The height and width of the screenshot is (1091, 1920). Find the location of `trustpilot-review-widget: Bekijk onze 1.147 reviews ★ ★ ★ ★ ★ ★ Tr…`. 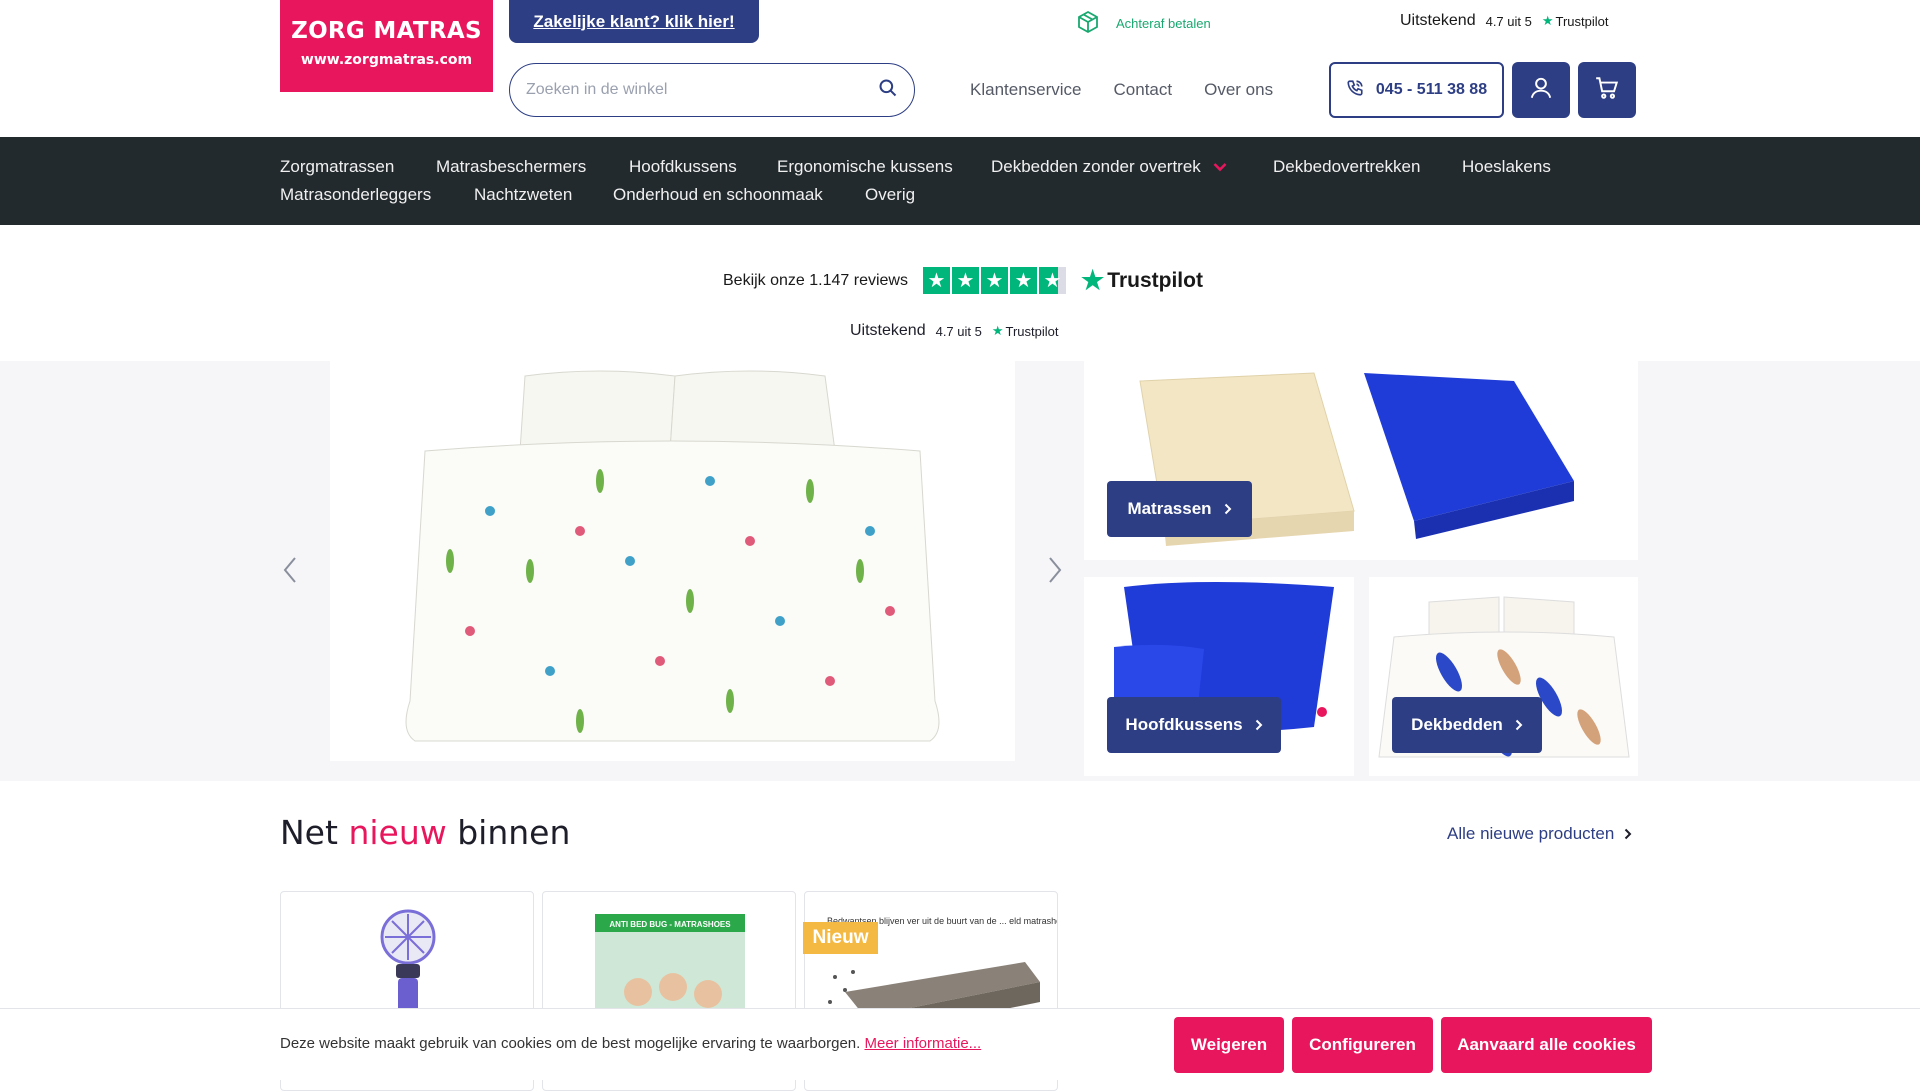

trustpilot-review-widget: Bekijk onze 1.147 reviews ★ ★ ★ ★ ★ ★ Tr… is located at coordinates (963, 280).